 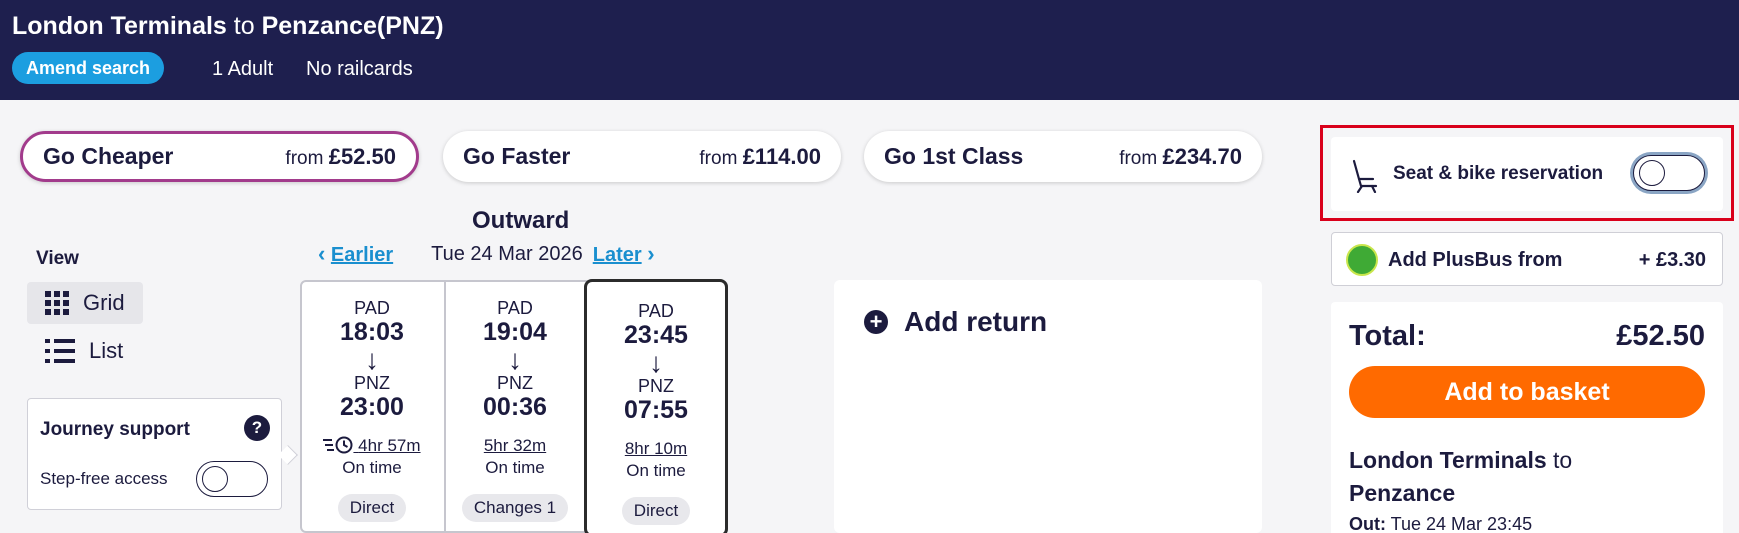 What do you see at coordinates (1461, 476) in the screenshot?
I see `summary-route: London Terminals to Penzance` at bounding box center [1461, 476].